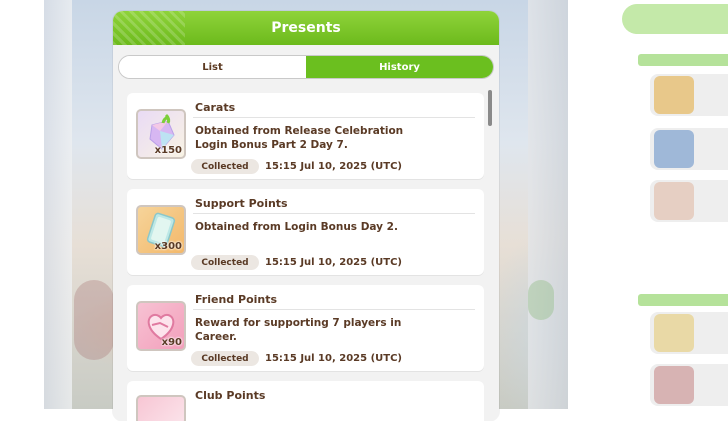 This screenshot has height=421, width=728. I want to click on scrollbar, so click(490, 108).